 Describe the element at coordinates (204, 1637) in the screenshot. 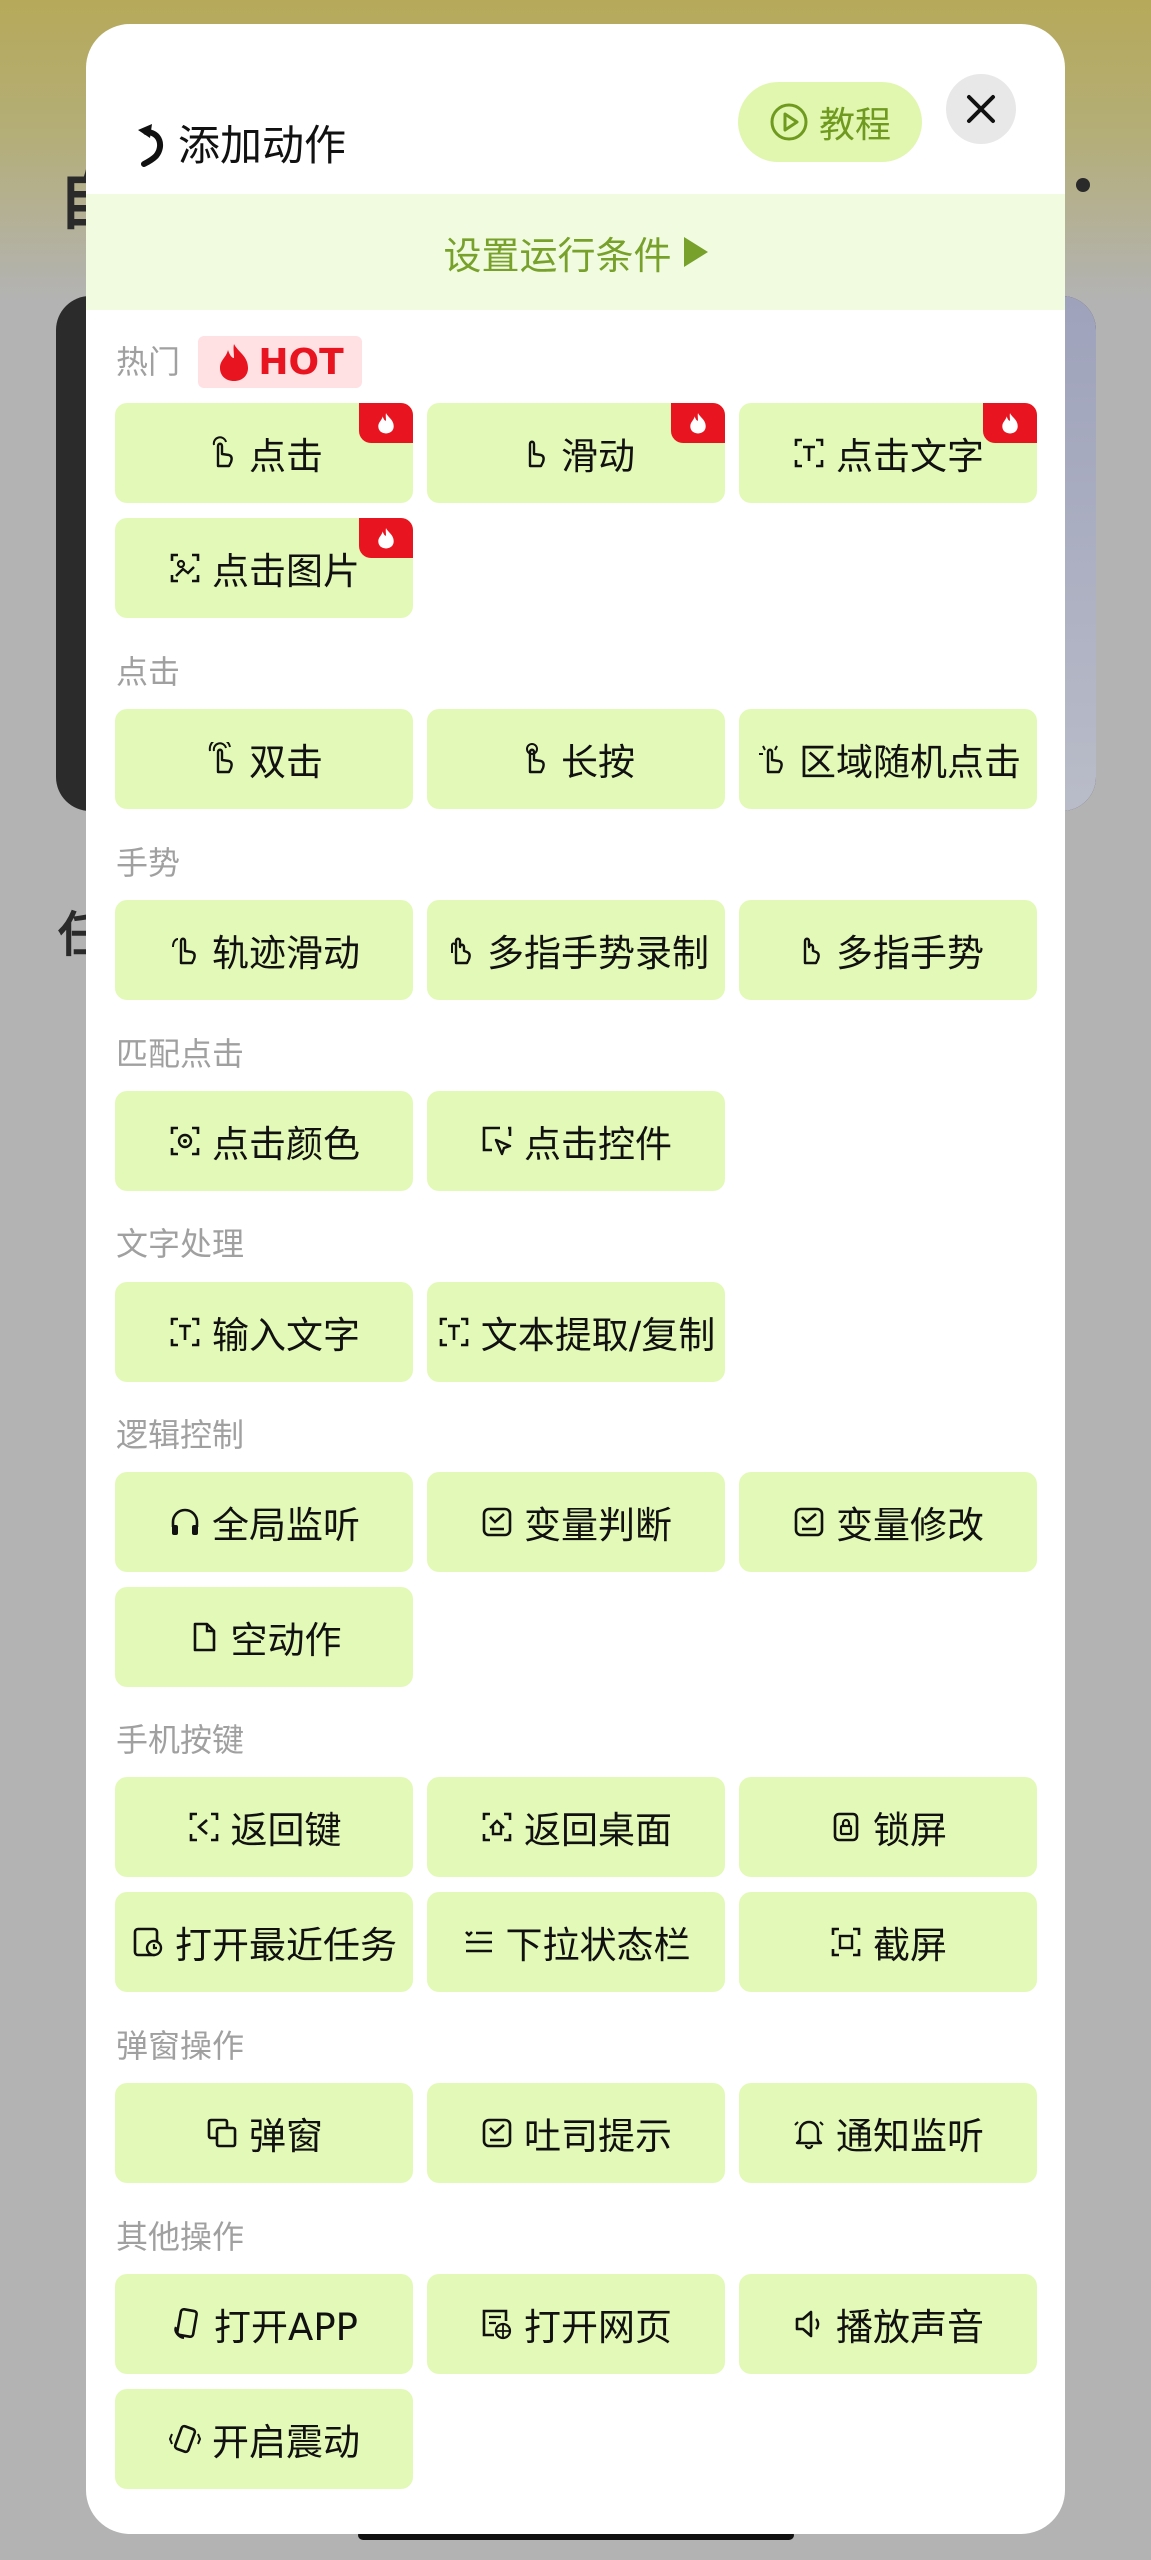

I see `document-icon` at that location.